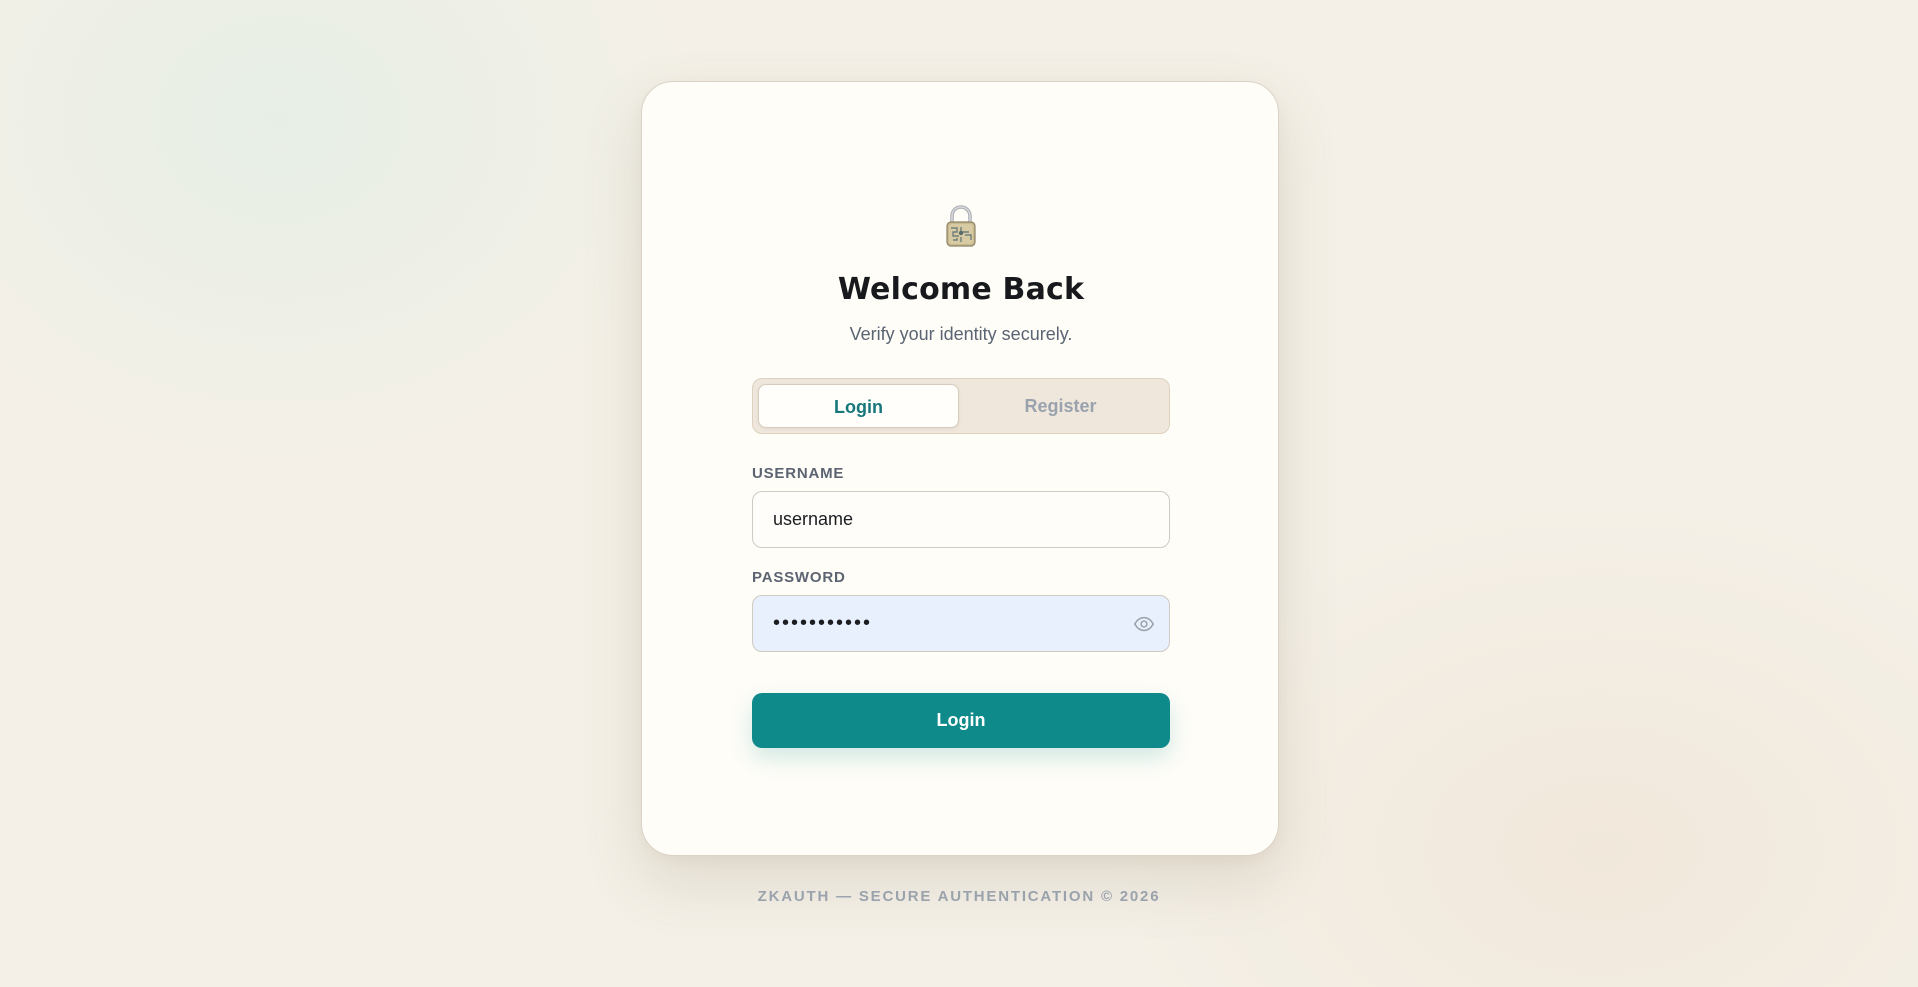  I want to click on login-button: Login, so click(961, 720).